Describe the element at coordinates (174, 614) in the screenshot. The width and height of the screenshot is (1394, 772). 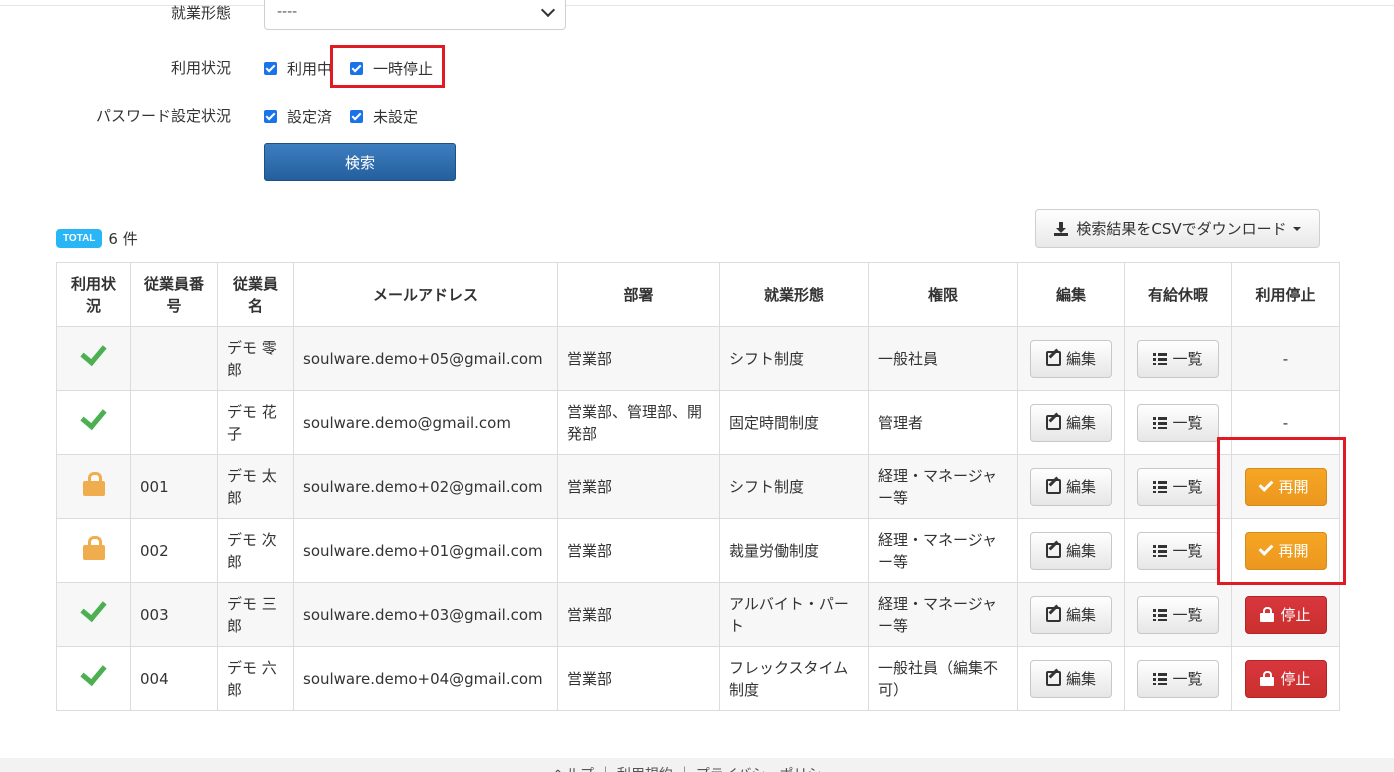
I see `employee-number: 003` at that location.